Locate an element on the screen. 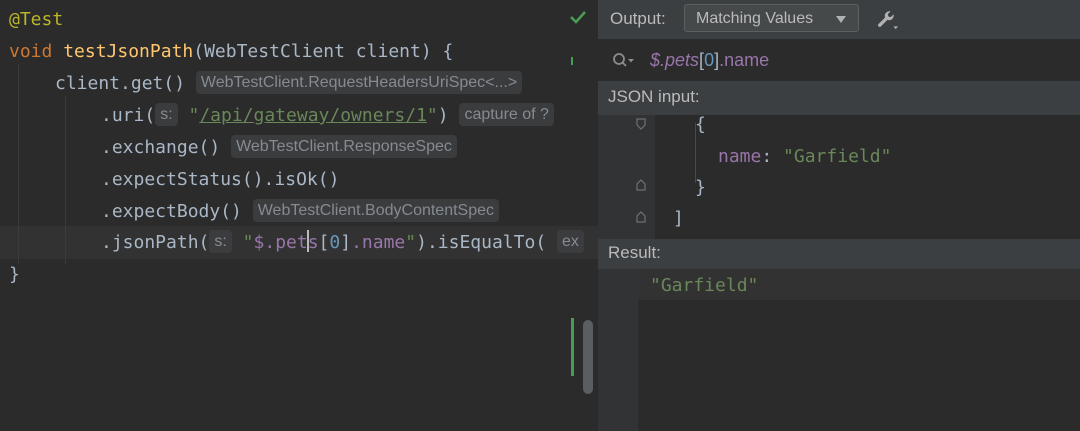 This screenshot has height=431, width=1080. keyword: void is located at coordinates (30, 51).